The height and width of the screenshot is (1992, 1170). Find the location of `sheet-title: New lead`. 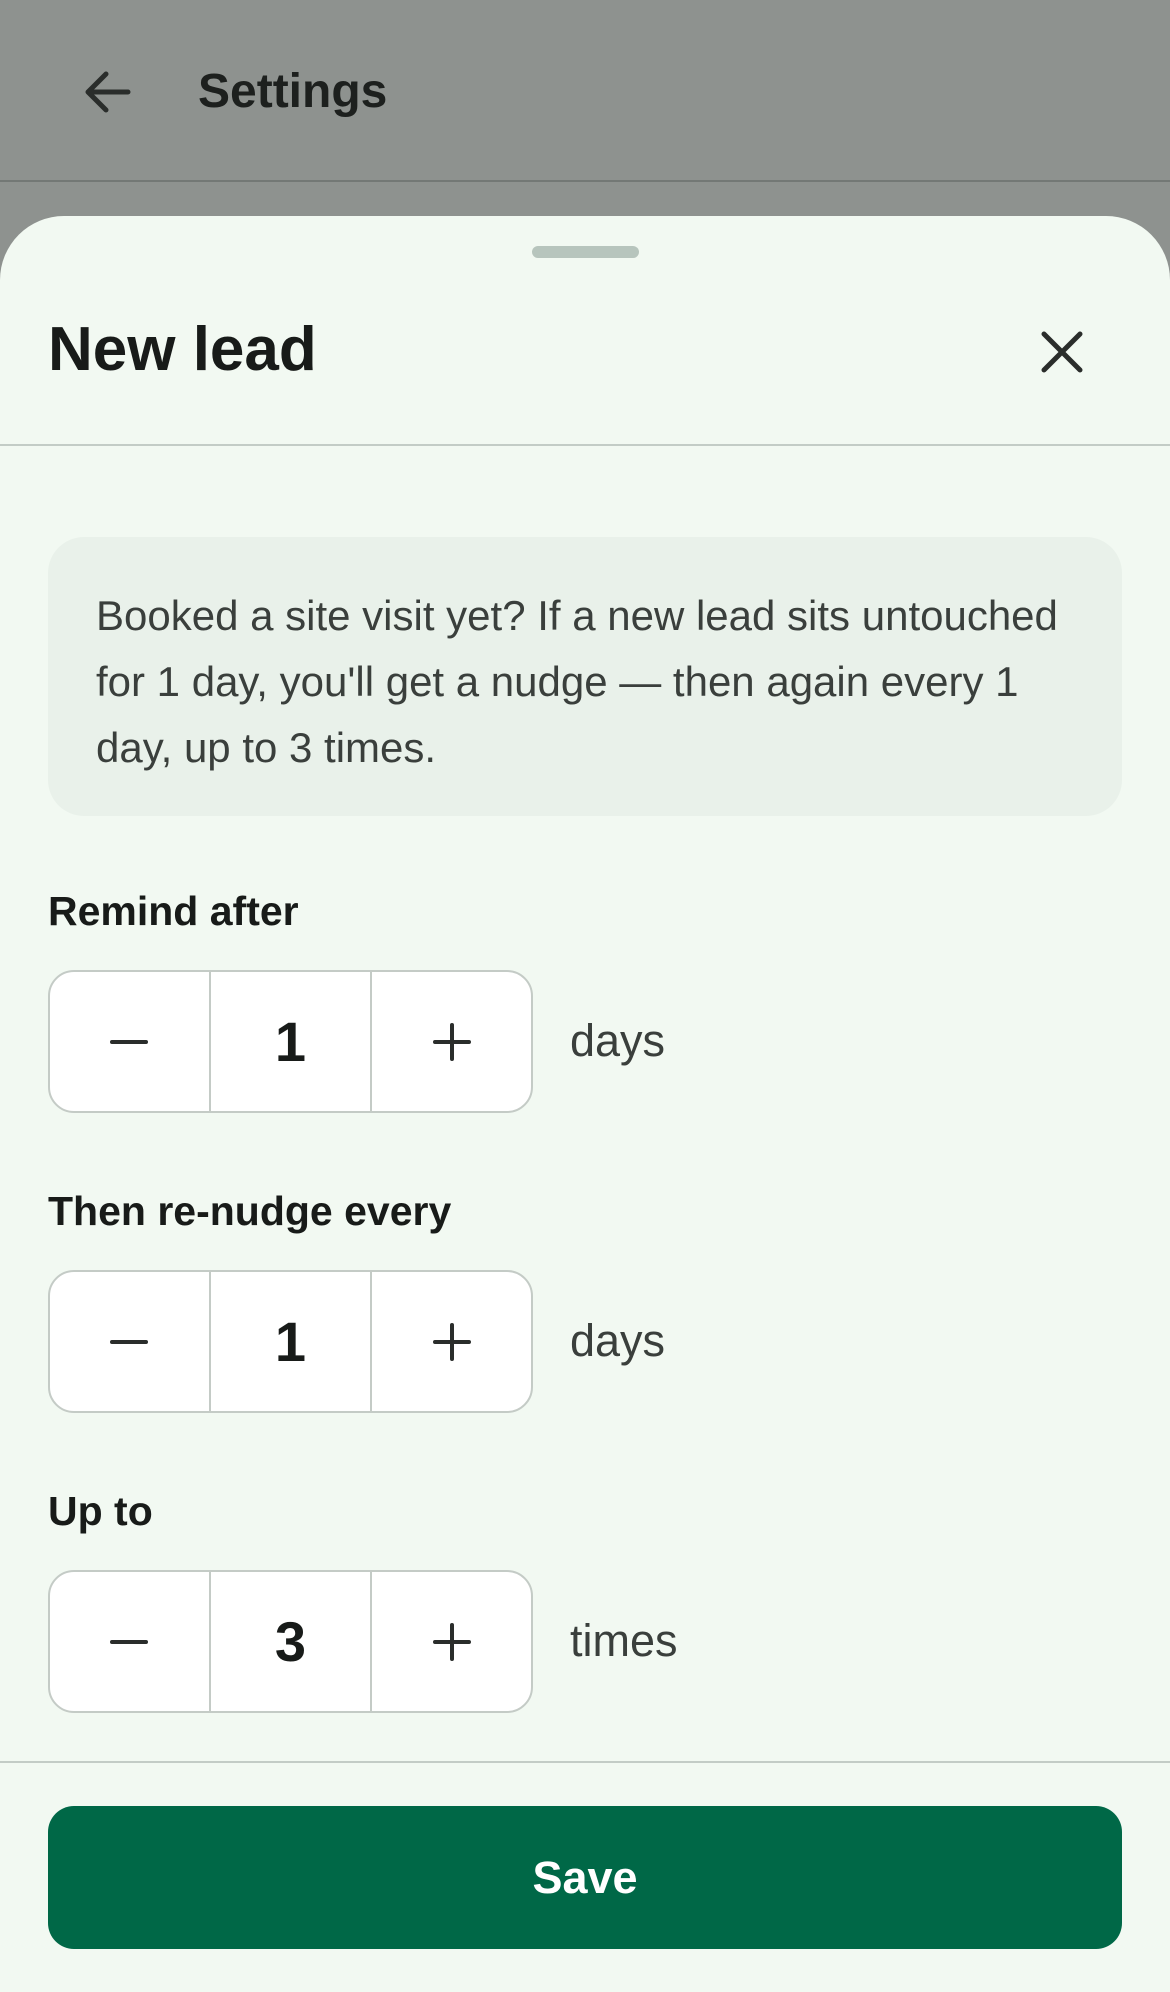

sheet-title: New lead is located at coordinates (182, 349).